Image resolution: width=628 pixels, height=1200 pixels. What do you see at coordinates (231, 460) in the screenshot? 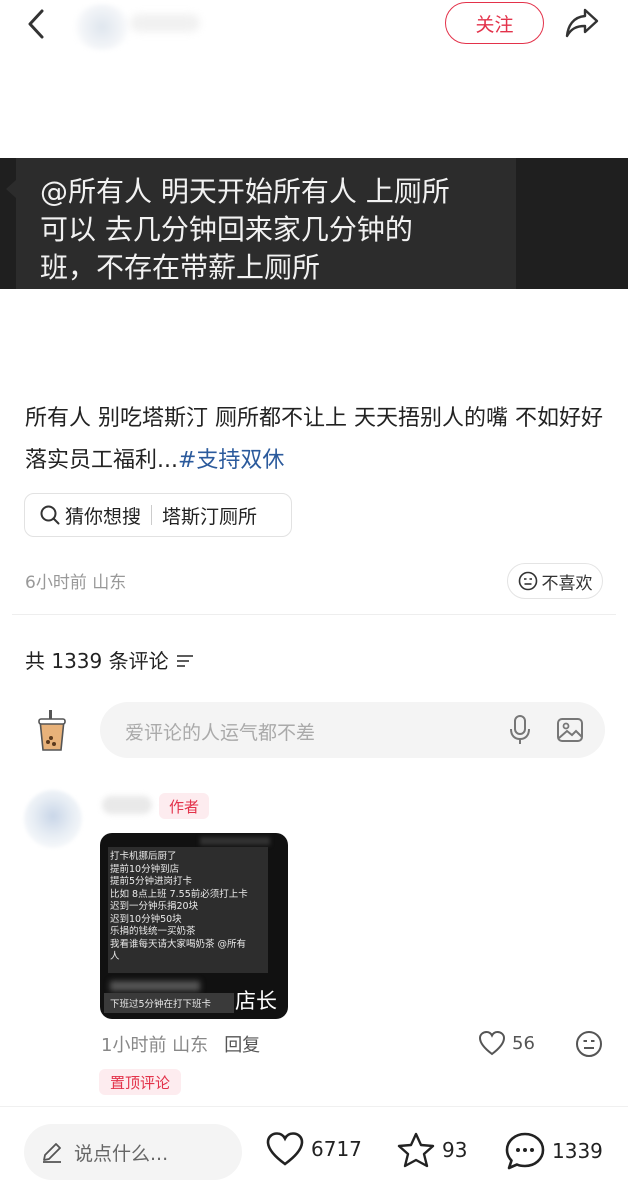
I see `hashtag-link: #支持双休` at bounding box center [231, 460].